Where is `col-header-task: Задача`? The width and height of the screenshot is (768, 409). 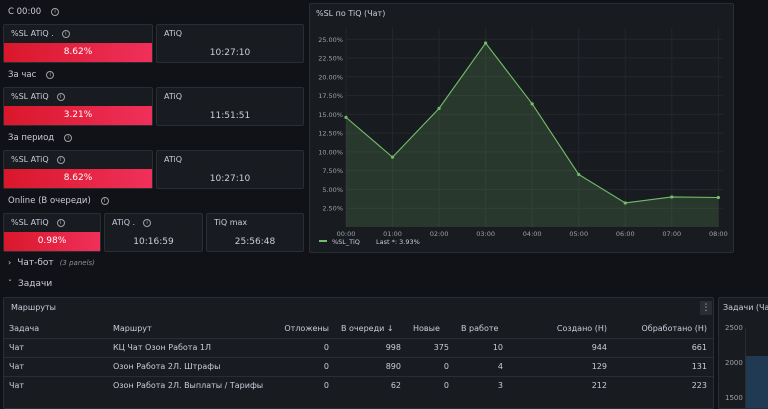 col-header-task: Задача is located at coordinates (55, 329).